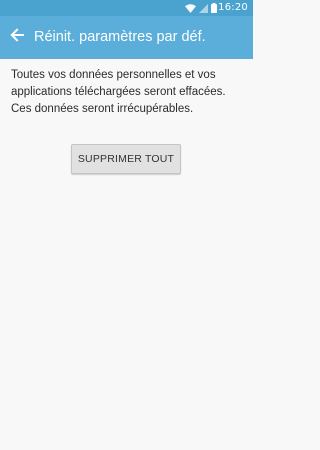 Image resolution: width=320 pixels, height=450 pixels. I want to click on battery-icon, so click(214, 8).